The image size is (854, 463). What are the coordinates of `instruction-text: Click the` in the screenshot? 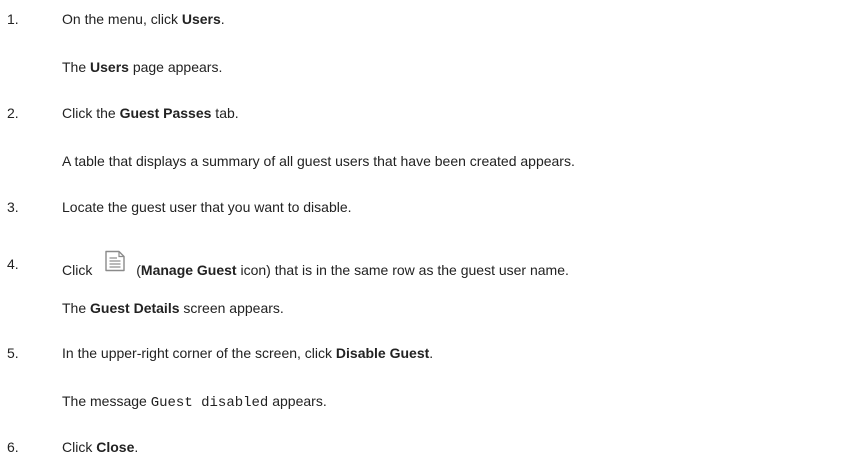 It's located at (91, 113).